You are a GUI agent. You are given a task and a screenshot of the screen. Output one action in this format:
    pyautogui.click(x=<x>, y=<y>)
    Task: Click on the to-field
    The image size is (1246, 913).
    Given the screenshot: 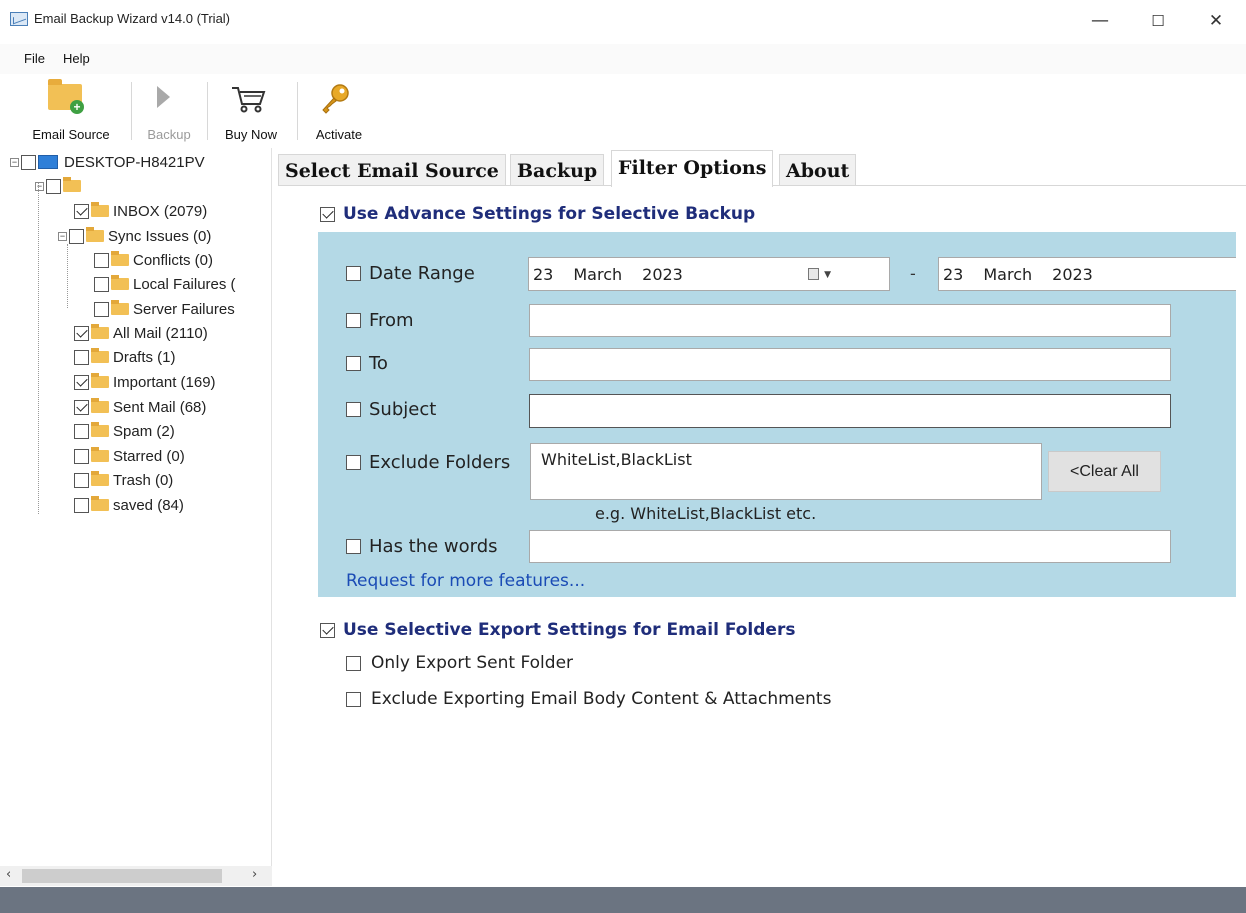 What is the action you would take?
    pyautogui.click(x=850, y=364)
    